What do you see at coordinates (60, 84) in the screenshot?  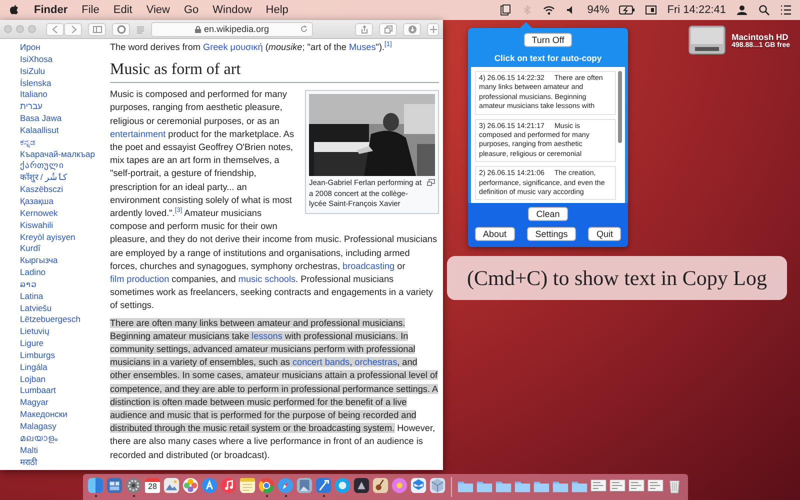 I see `language-link: Íslenska` at bounding box center [60, 84].